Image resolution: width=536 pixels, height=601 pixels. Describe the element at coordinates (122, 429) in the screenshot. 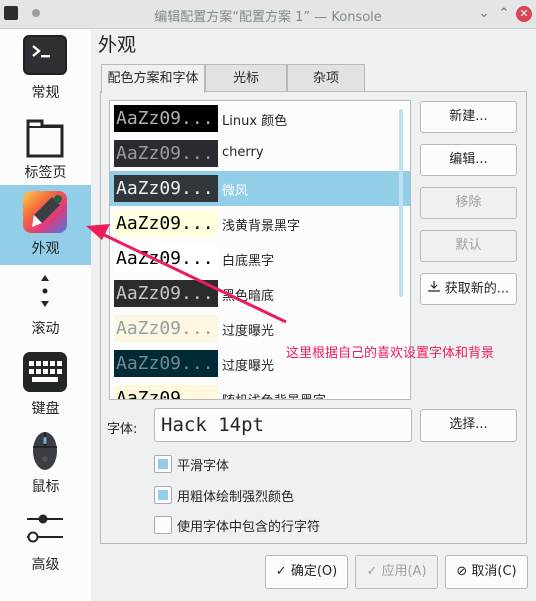

I see `font-label: 字体:` at that location.